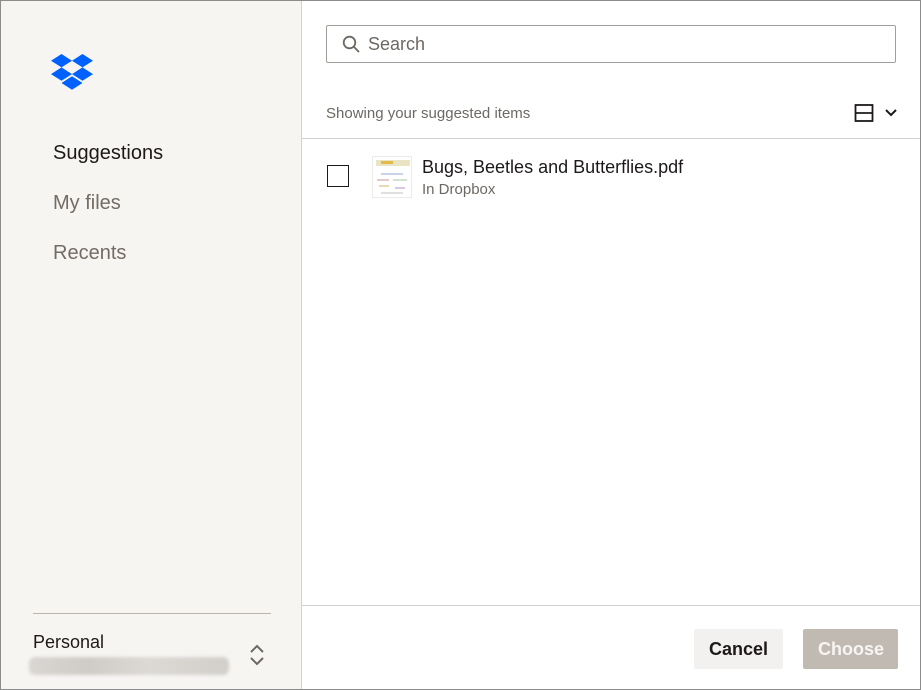 The width and height of the screenshot is (921, 690). I want to click on nav-item-recents: Recents, so click(108, 264).